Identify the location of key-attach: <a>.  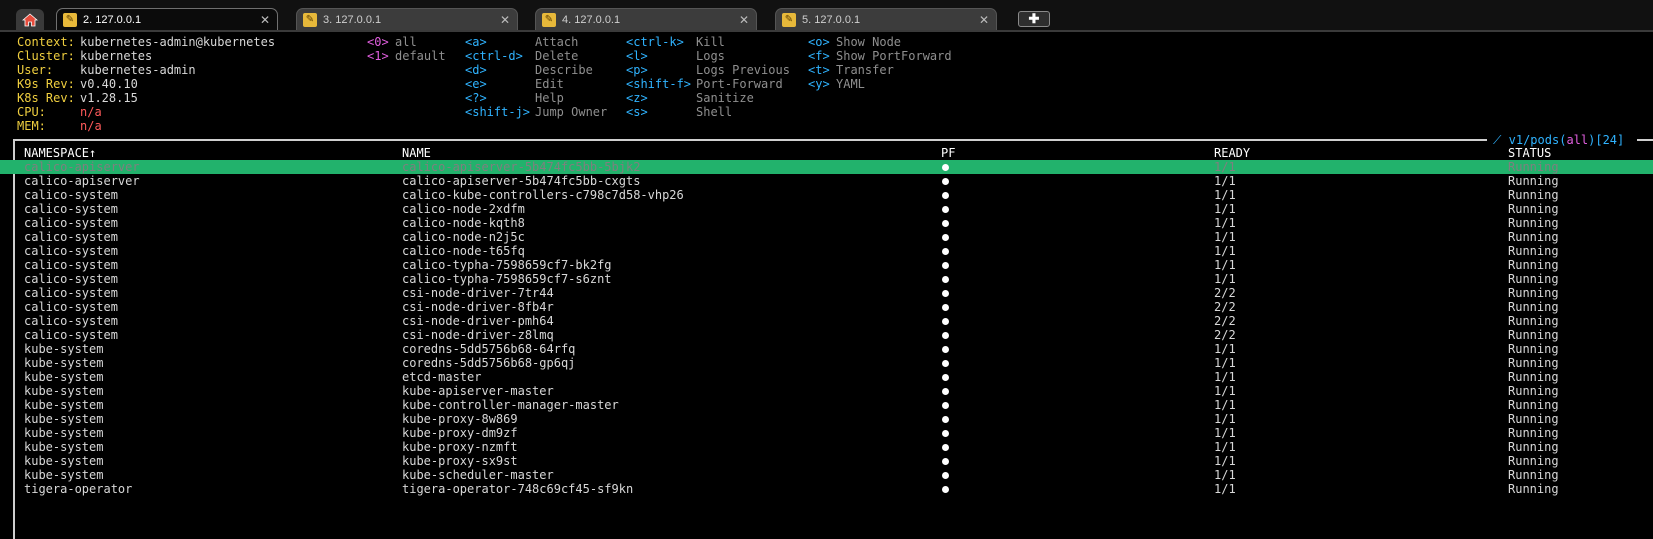
(476, 42).